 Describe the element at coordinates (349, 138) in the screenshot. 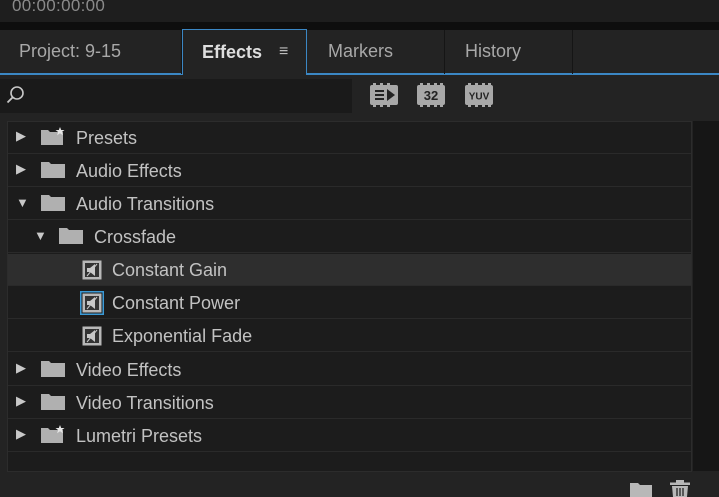

I see `tree-item-presets: ▶ Presets` at that location.